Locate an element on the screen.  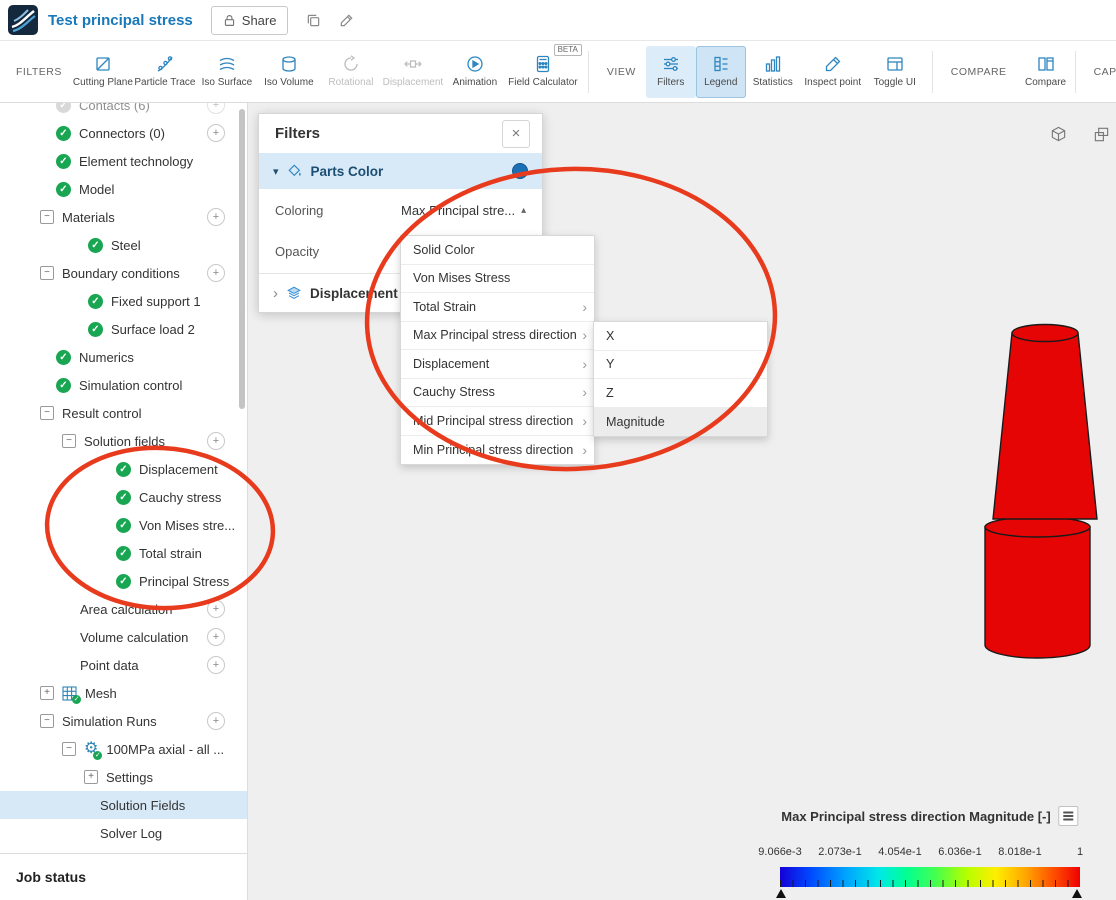
tree-item-surface-load-2: ✓ Surface load 2 is located at coordinates (123, 329).